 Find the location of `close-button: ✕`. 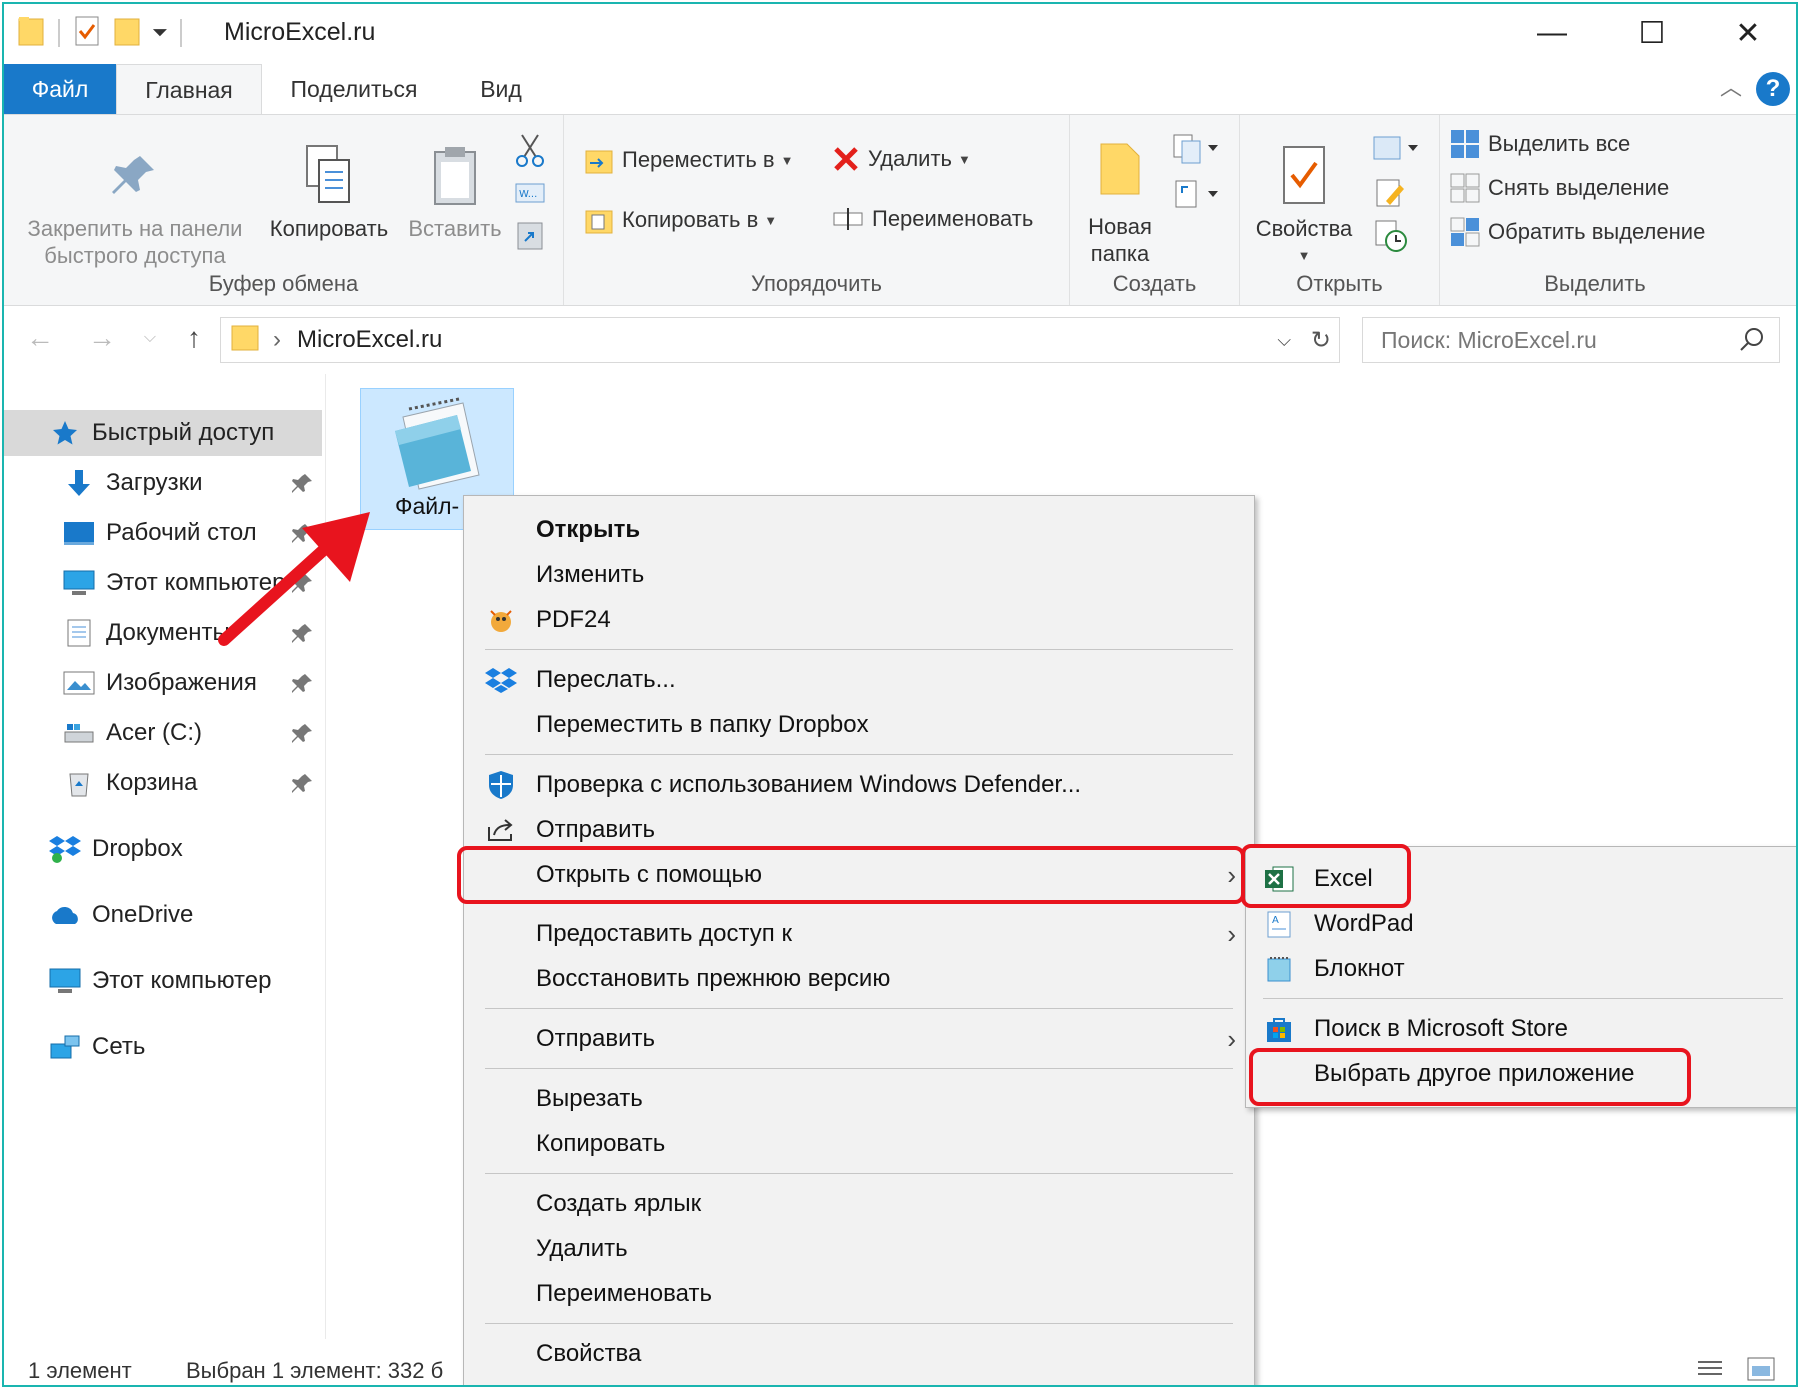

close-button: ✕ is located at coordinates (1748, 33).